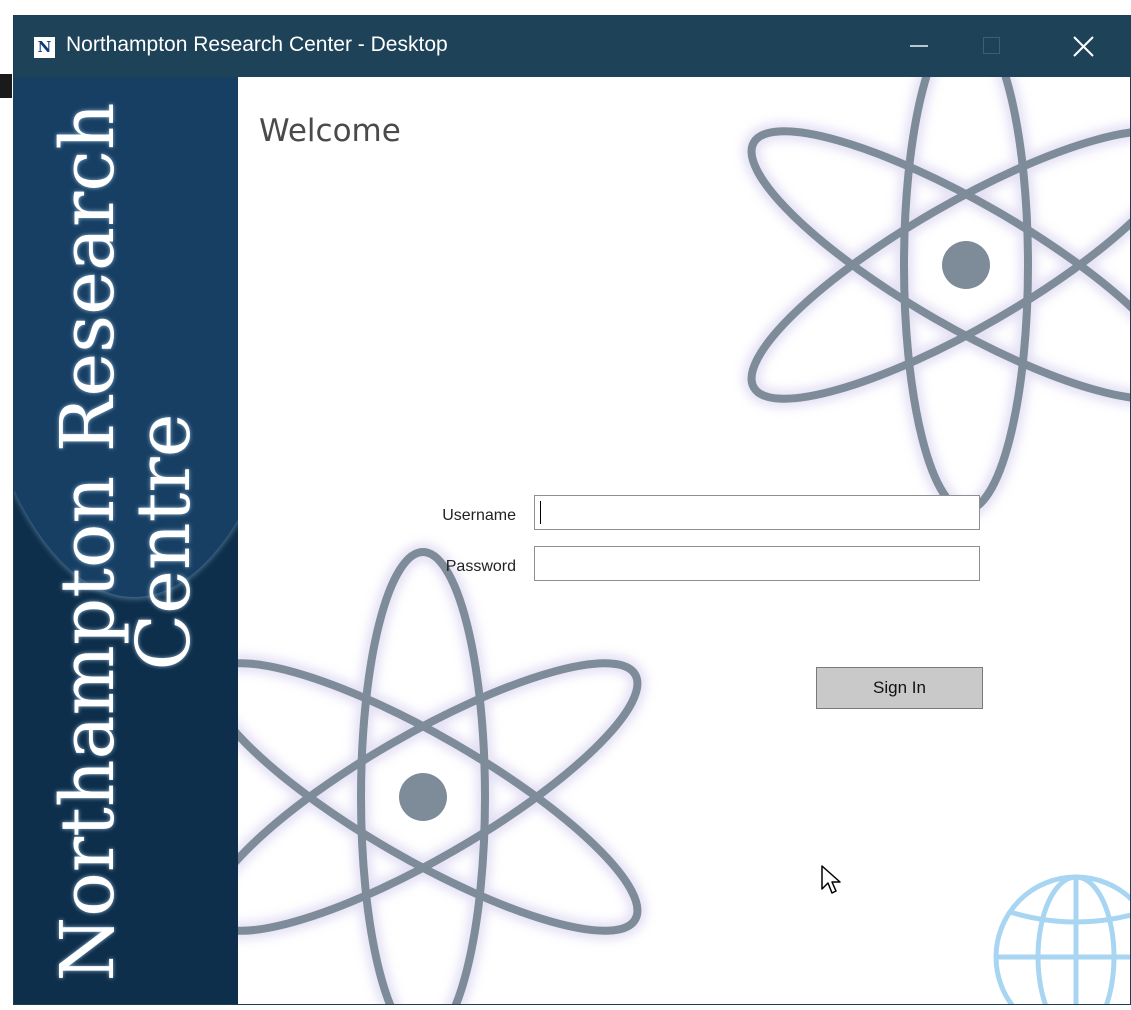 The width and height of the screenshot is (1131, 1010). What do you see at coordinates (257, 44) in the screenshot?
I see `window-title: Northampton Research Center - Desktop` at bounding box center [257, 44].